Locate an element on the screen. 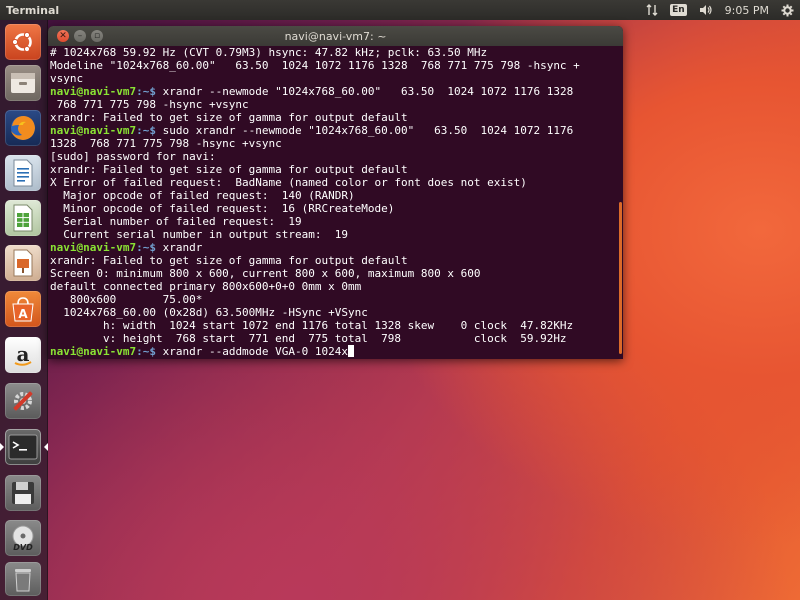 The image size is (800, 600). writer-document-icon is located at coordinates (23, 173).